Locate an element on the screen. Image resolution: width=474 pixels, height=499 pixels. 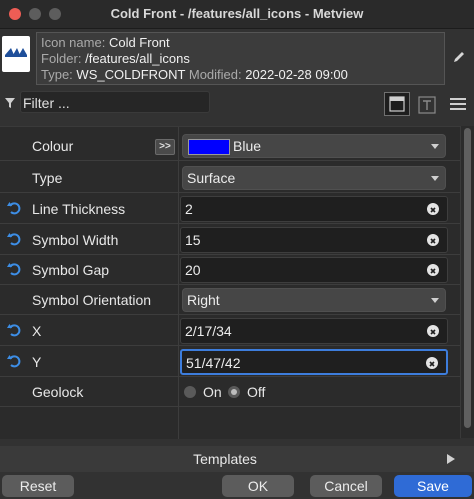
edit-view-button is located at coordinates (397, 104).